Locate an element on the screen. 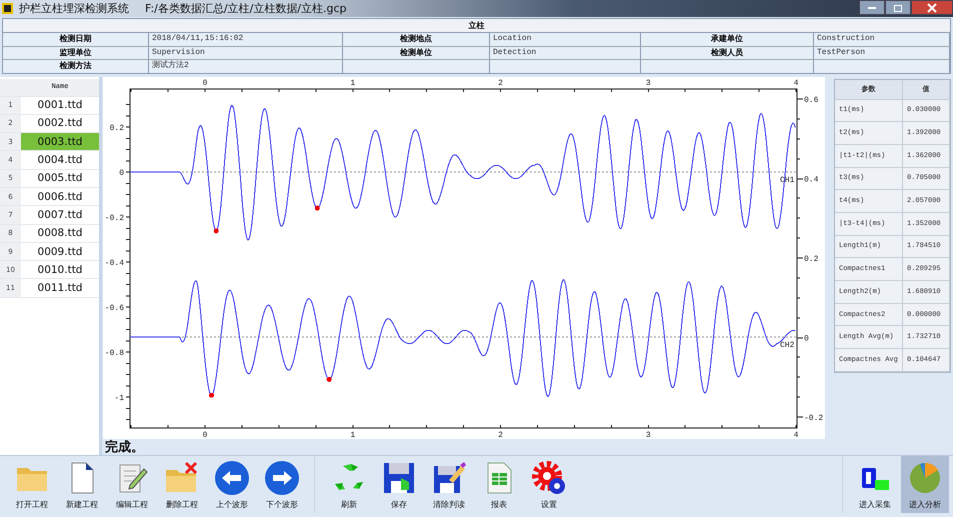 This screenshot has height=517, width=953. toolbar-button: 编辑工程 is located at coordinates (132, 484).